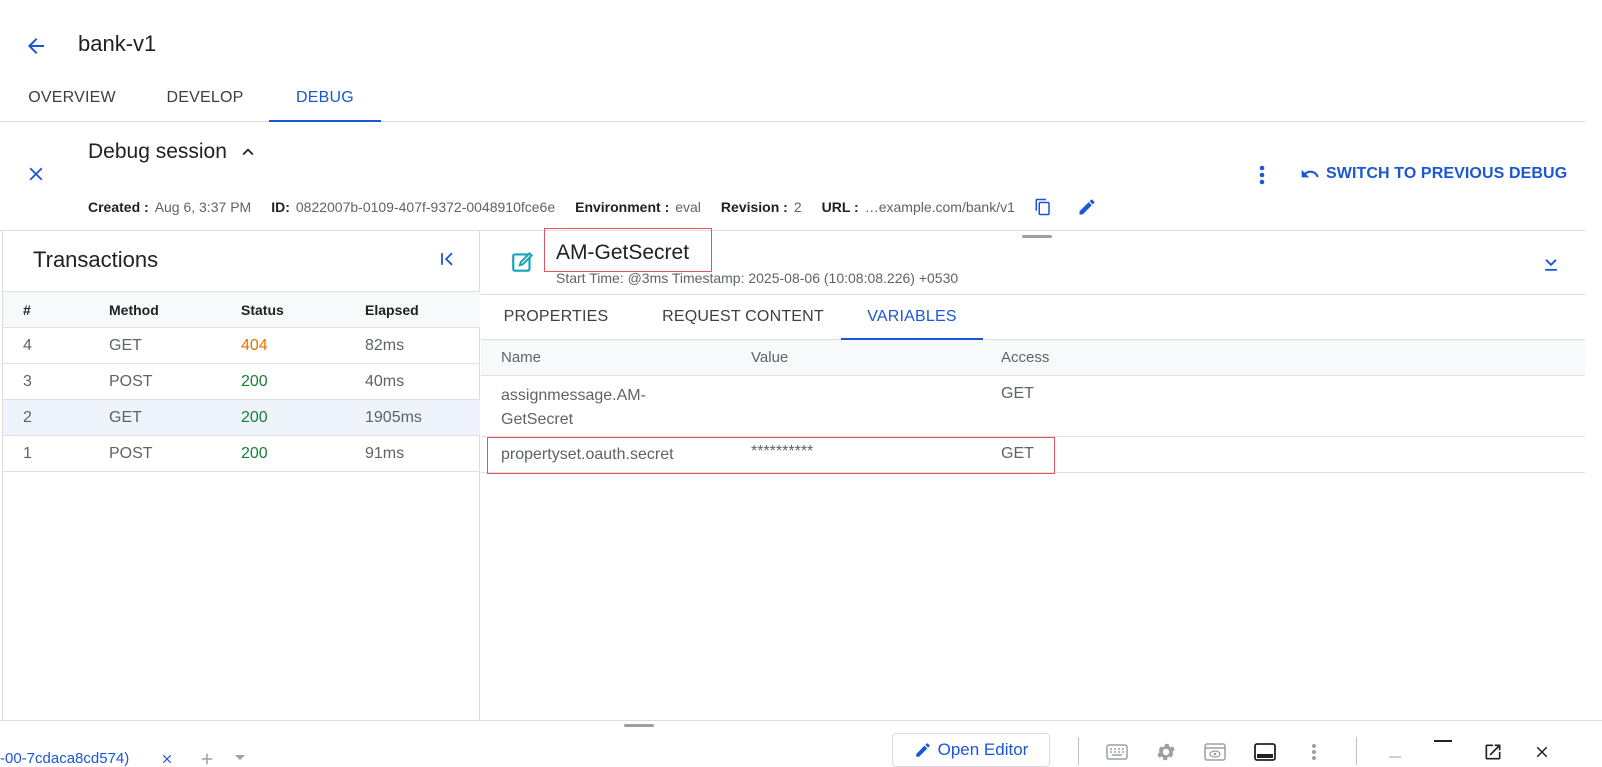  What do you see at coordinates (840, 207) in the screenshot?
I see `url-label: URL :` at bounding box center [840, 207].